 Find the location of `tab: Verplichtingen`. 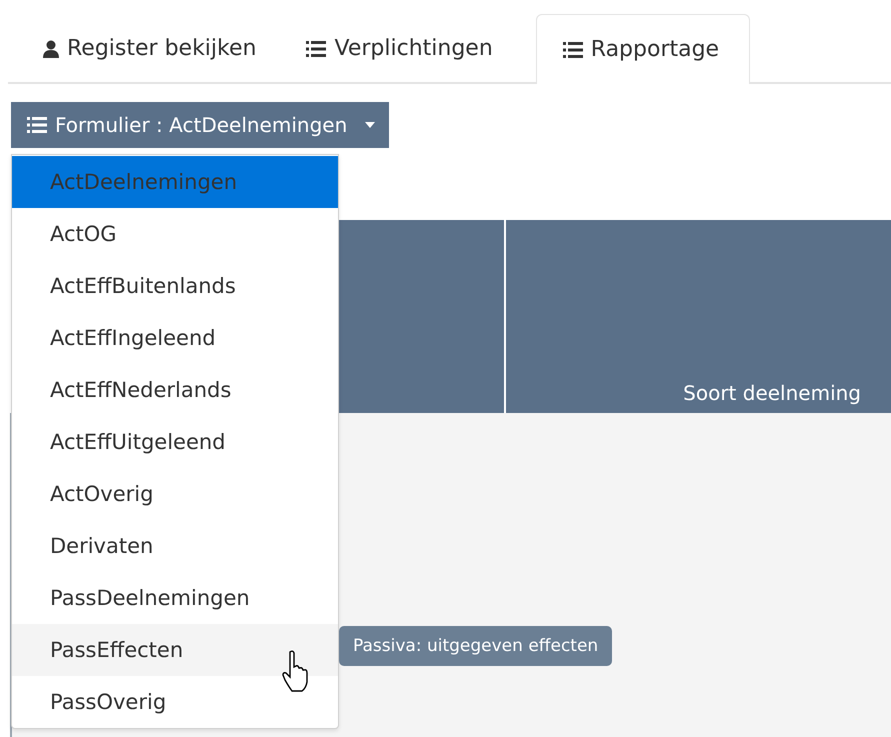

tab: Verplichtingen is located at coordinates (410, 48).